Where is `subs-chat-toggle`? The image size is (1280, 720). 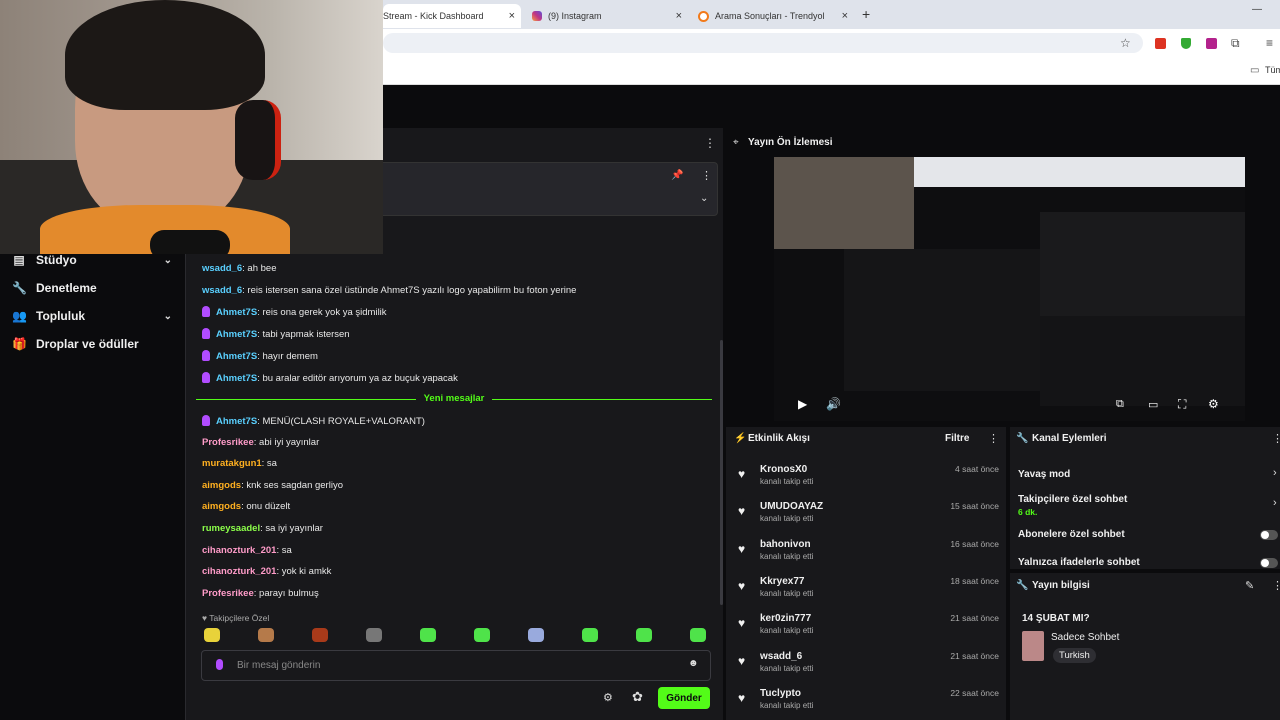
subs-chat-toggle is located at coordinates (1269, 535).